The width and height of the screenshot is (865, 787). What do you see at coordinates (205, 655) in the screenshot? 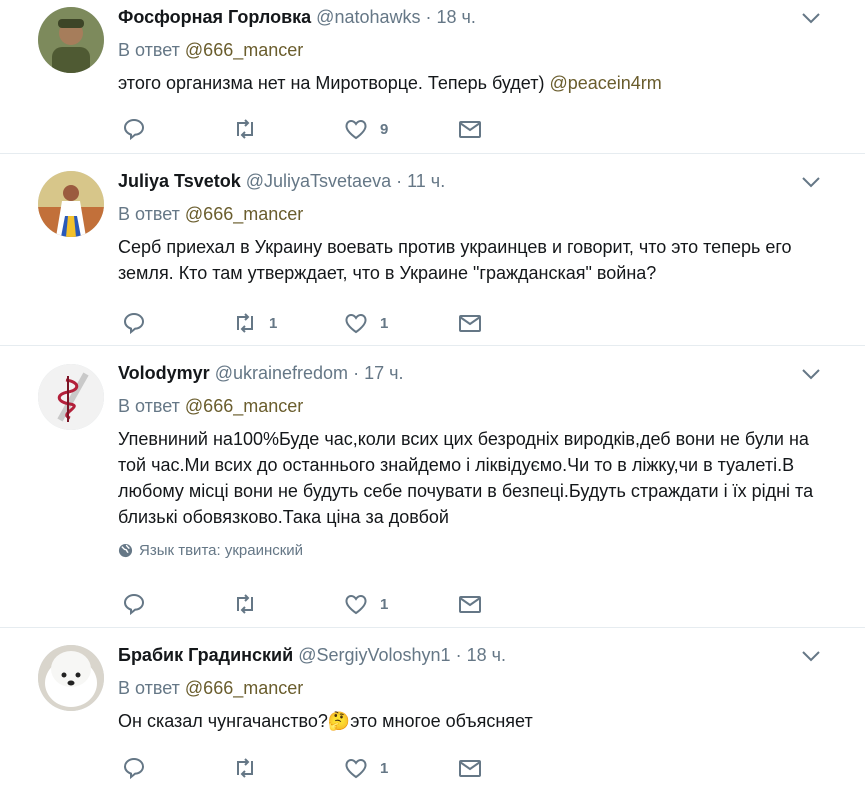
I see `author-name: Брабик Градинский` at bounding box center [205, 655].